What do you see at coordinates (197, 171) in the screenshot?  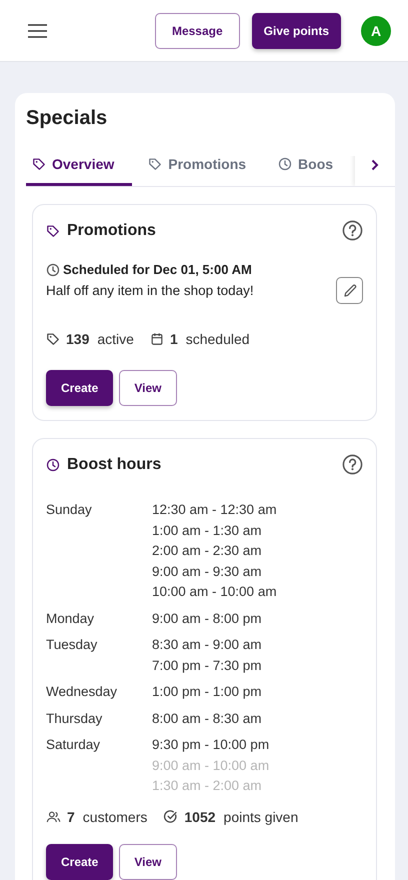 I see `tab: Promotions` at bounding box center [197, 171].